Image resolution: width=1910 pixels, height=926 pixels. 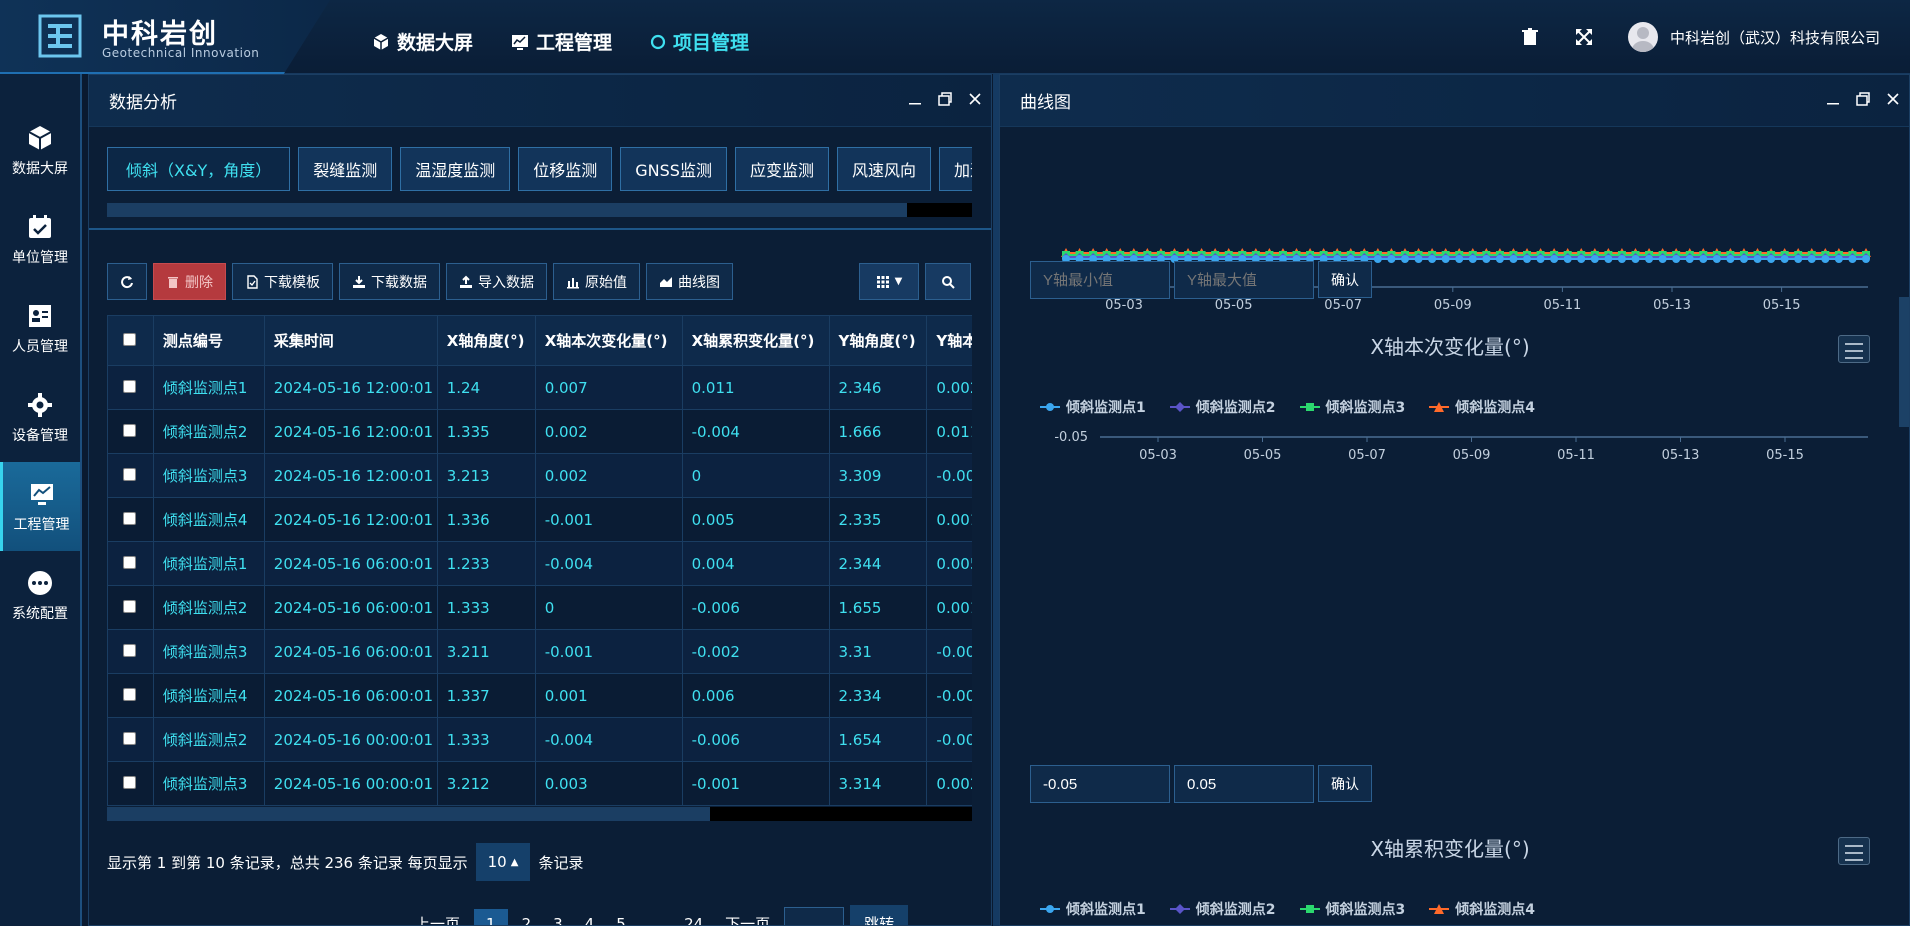 What do you see at coordinates (596, 281) in the screenshot?
I see `raw-value-button: 原始值` at bounding box center [596, 281].